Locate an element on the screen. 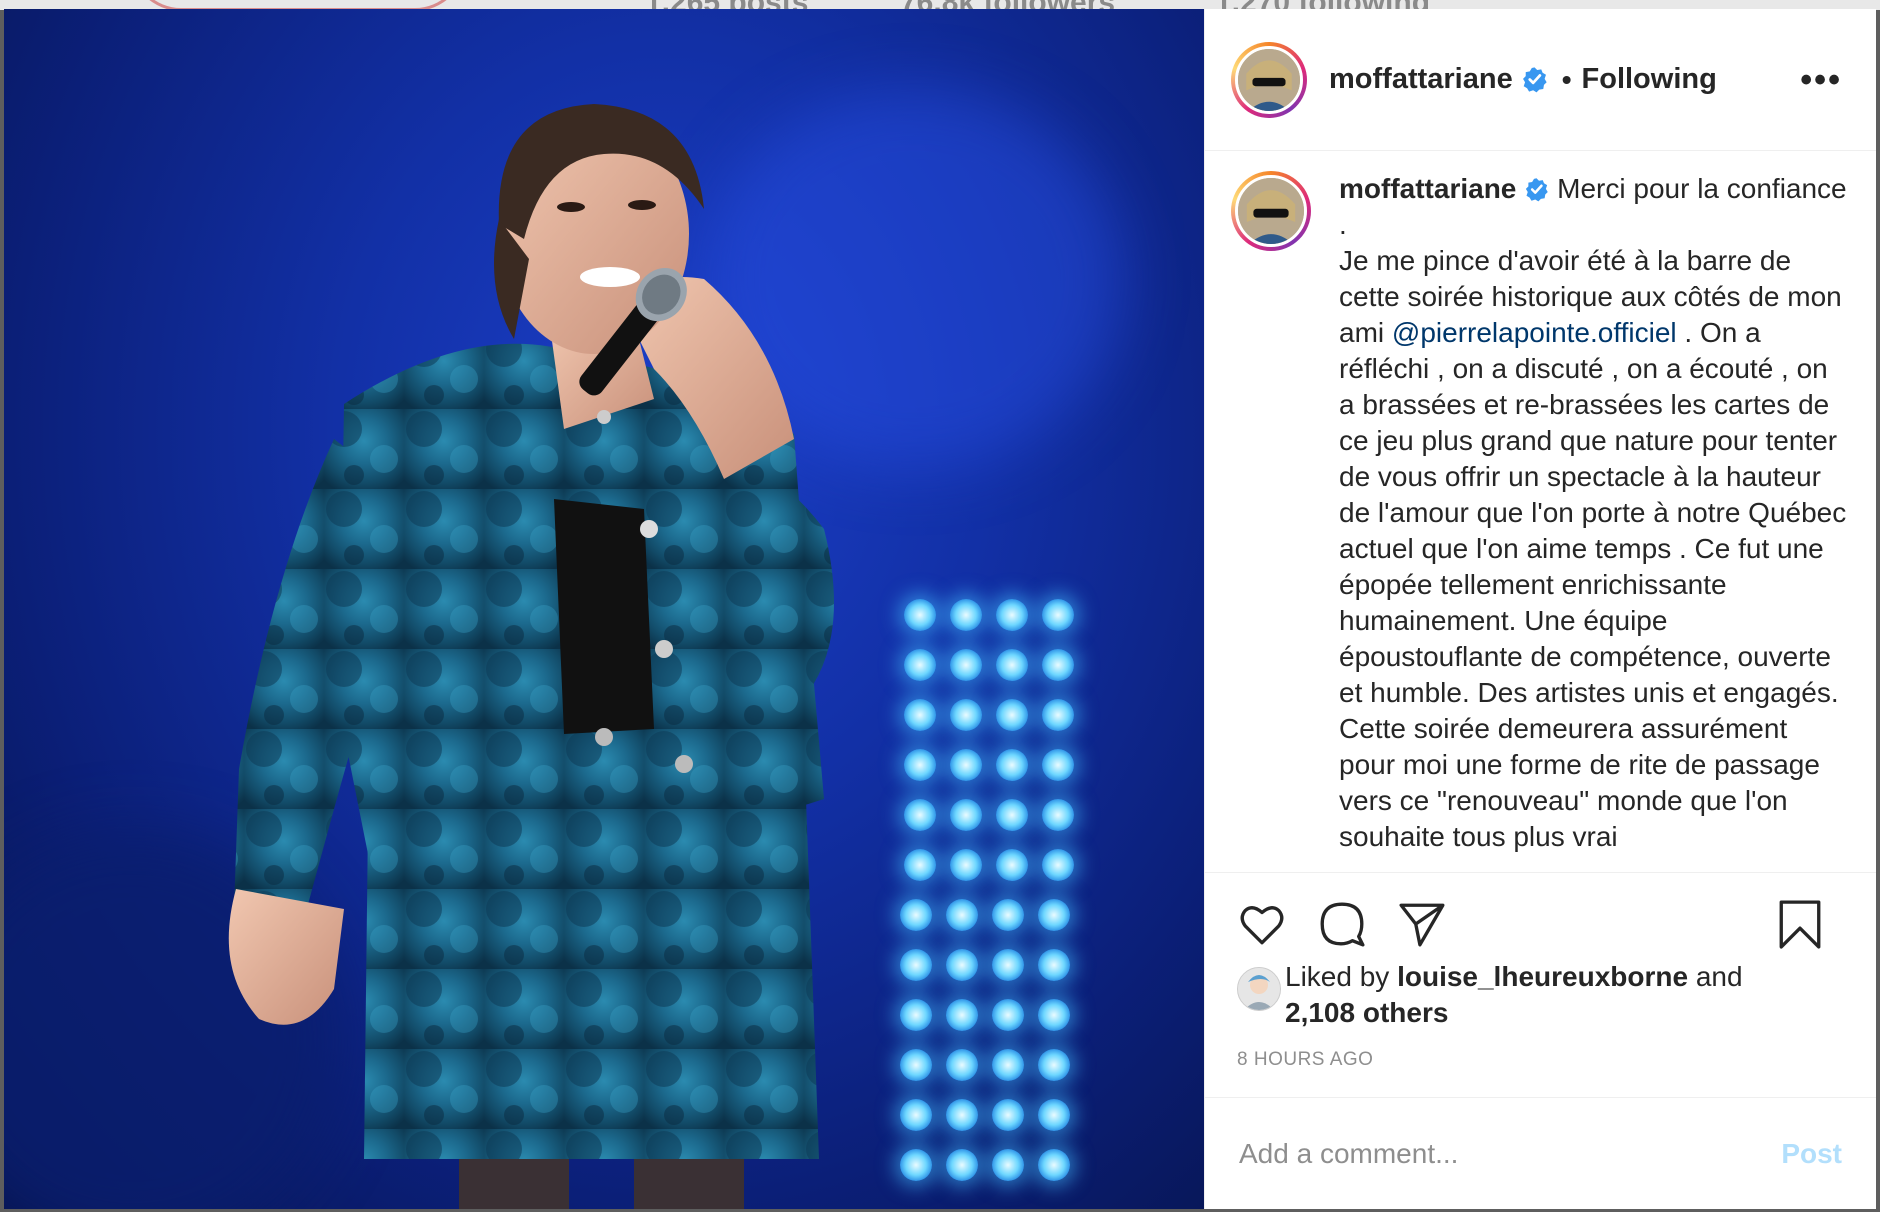 This screenshot has height=1212, width=1880. author-username: moffattariane is located at coordinates (1421, 79).